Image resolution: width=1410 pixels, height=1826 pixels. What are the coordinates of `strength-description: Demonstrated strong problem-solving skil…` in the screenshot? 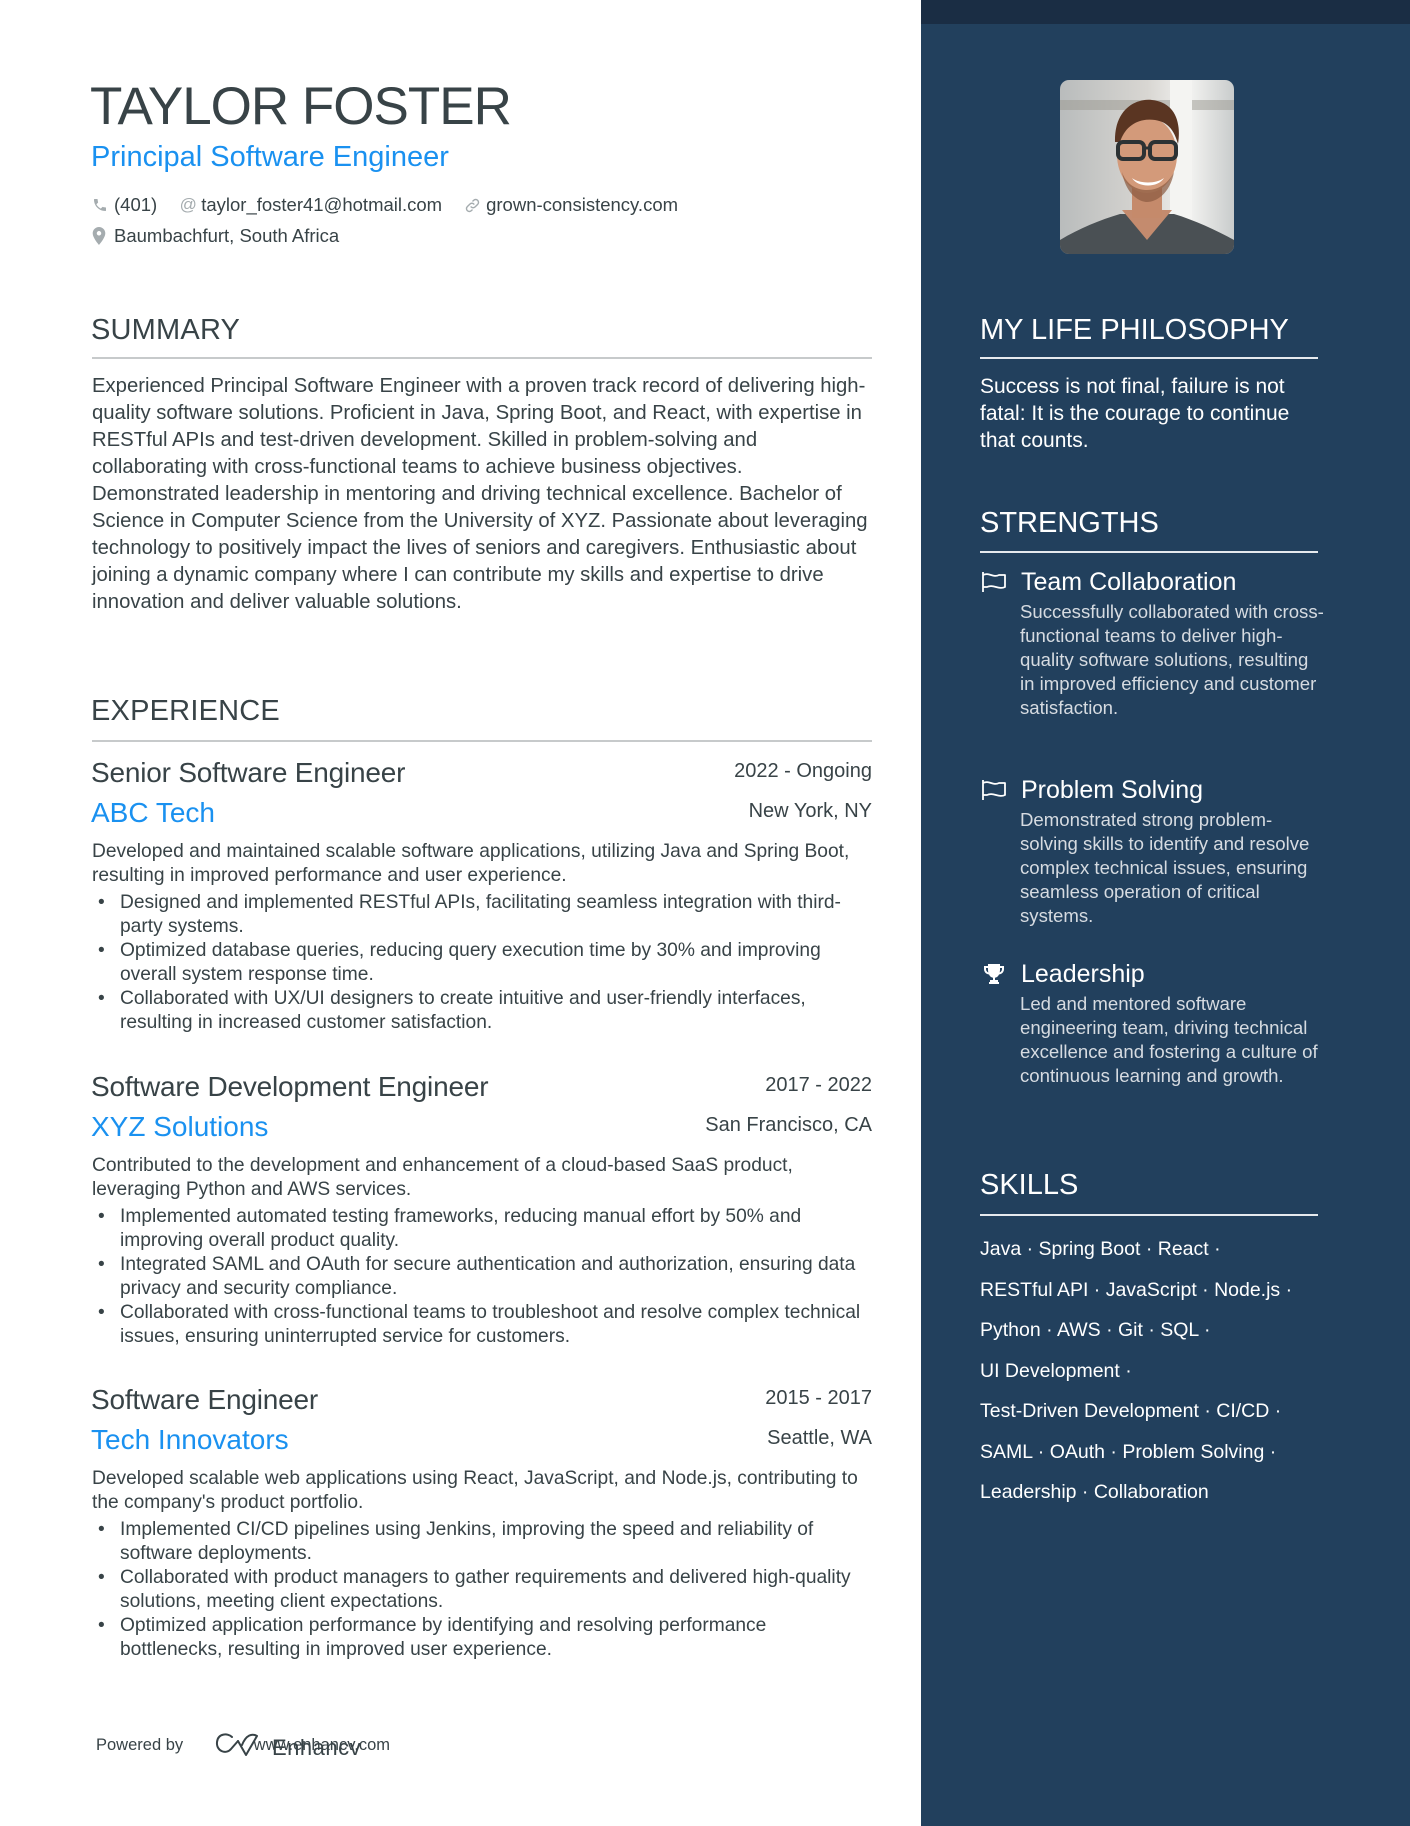 It's located at (1165, 867).